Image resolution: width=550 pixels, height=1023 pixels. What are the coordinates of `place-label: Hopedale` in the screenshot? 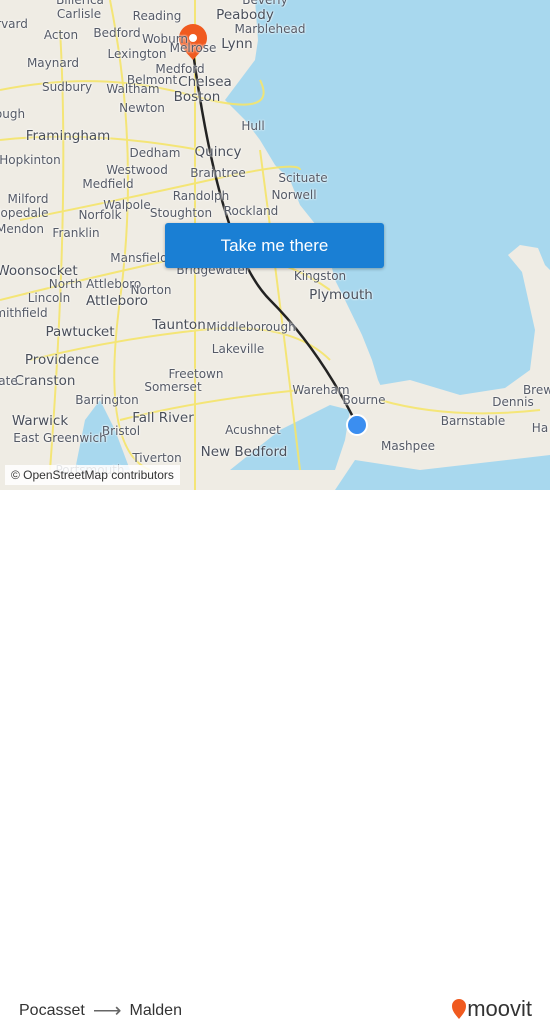 It's located at (24, 213).